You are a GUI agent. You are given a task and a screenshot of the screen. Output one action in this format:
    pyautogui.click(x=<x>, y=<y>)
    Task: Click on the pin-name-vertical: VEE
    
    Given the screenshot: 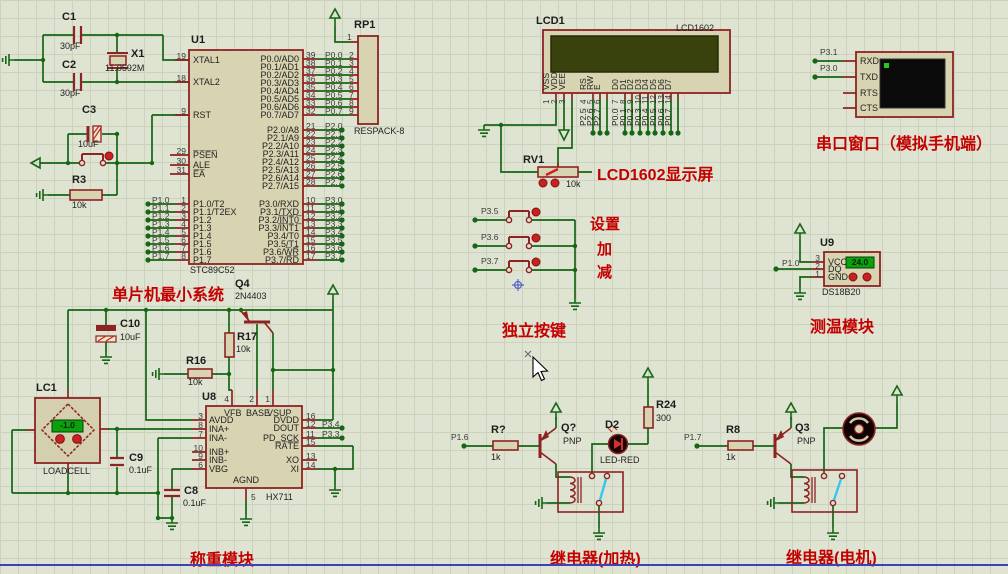 What is the action you would take?
    pyautogui.click(x=562, y=81)
    